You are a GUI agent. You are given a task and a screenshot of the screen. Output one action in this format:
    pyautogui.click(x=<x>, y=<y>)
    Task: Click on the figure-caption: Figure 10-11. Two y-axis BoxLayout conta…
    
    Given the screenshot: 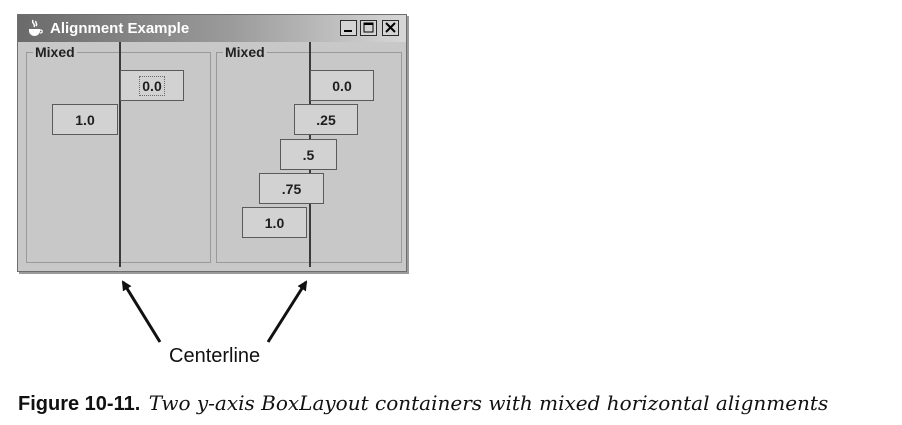 What is the action you would take?
    pyautogui.click(x=423, y=403)
    